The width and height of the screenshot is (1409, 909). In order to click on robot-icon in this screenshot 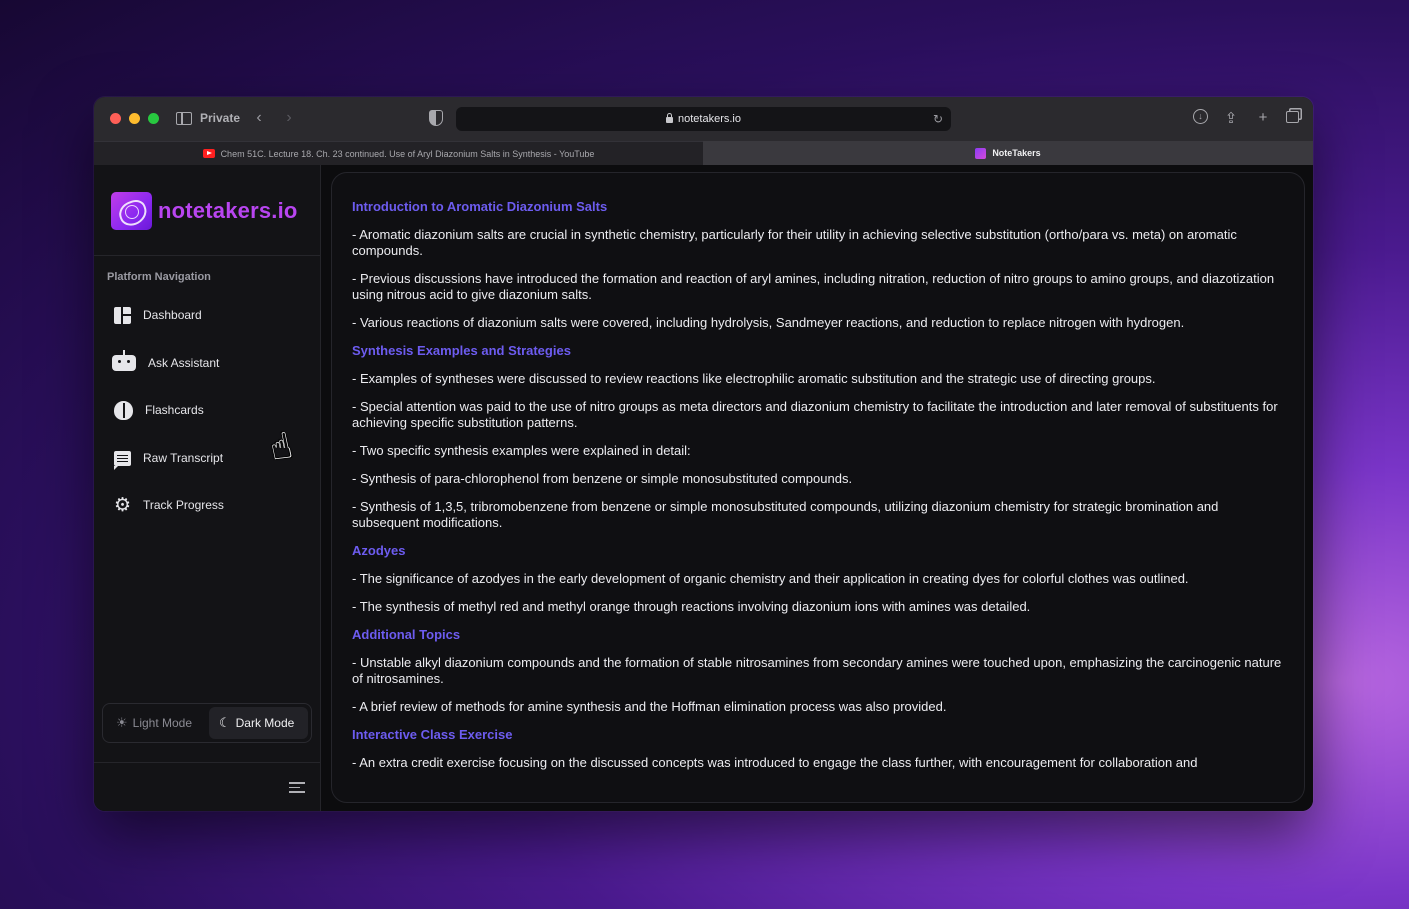, I will do `click(124, 360)`.